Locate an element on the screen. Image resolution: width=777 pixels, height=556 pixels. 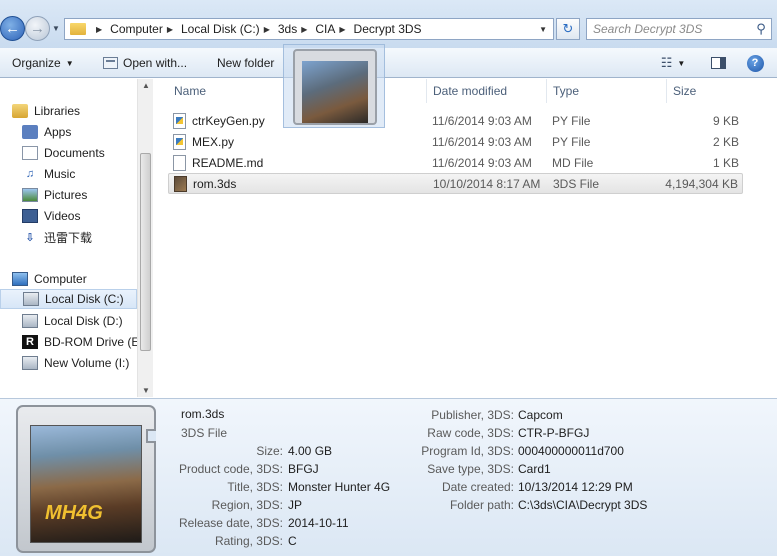
file-row: README.md 11/6/2014 9:03 AM MD File 1 KB is located at coordinates (455, 162).